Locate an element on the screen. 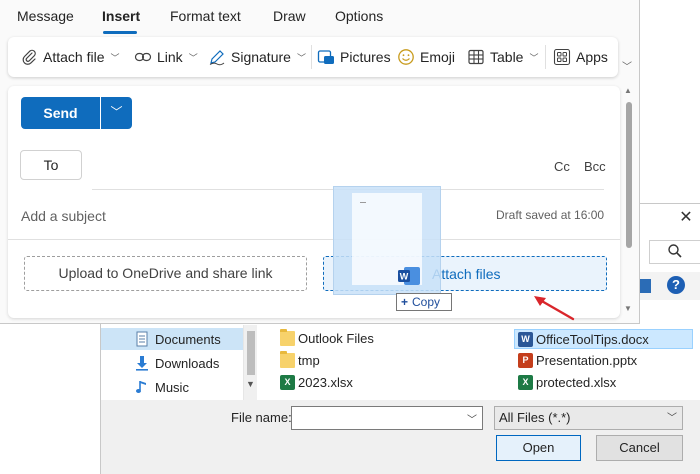 This screenshot has height=474, width=700. file-name-input: ﹀ is located at coordinates (387, 418).